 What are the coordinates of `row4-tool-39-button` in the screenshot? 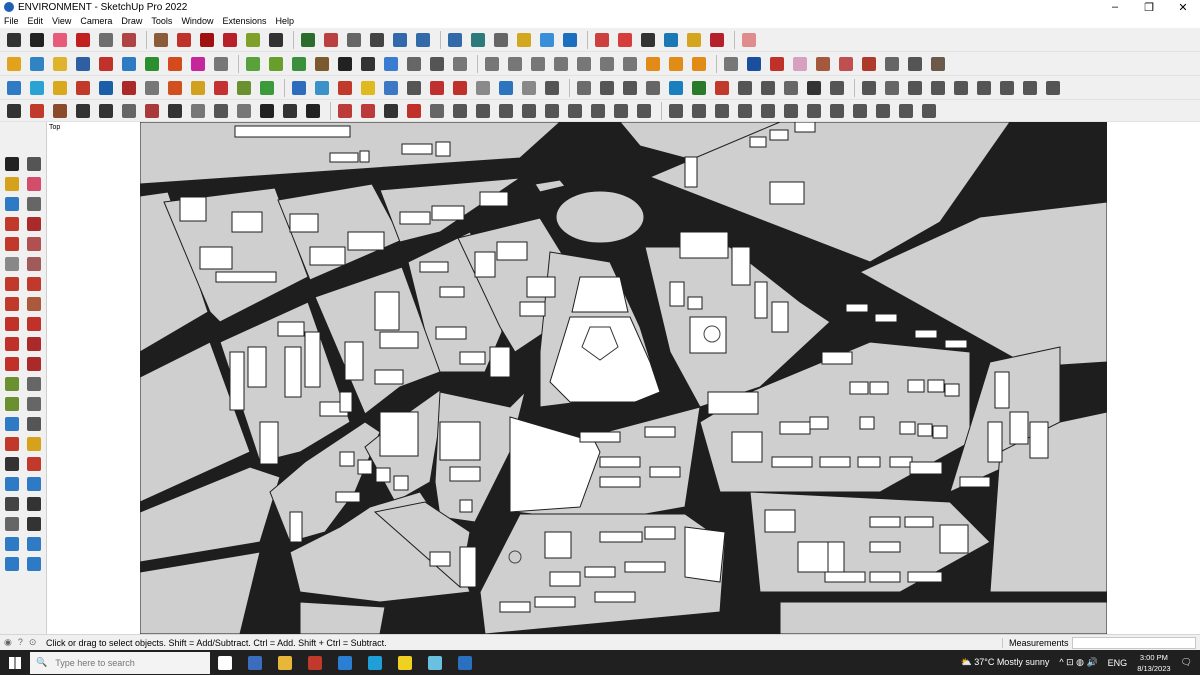 It's located at (906, 111).